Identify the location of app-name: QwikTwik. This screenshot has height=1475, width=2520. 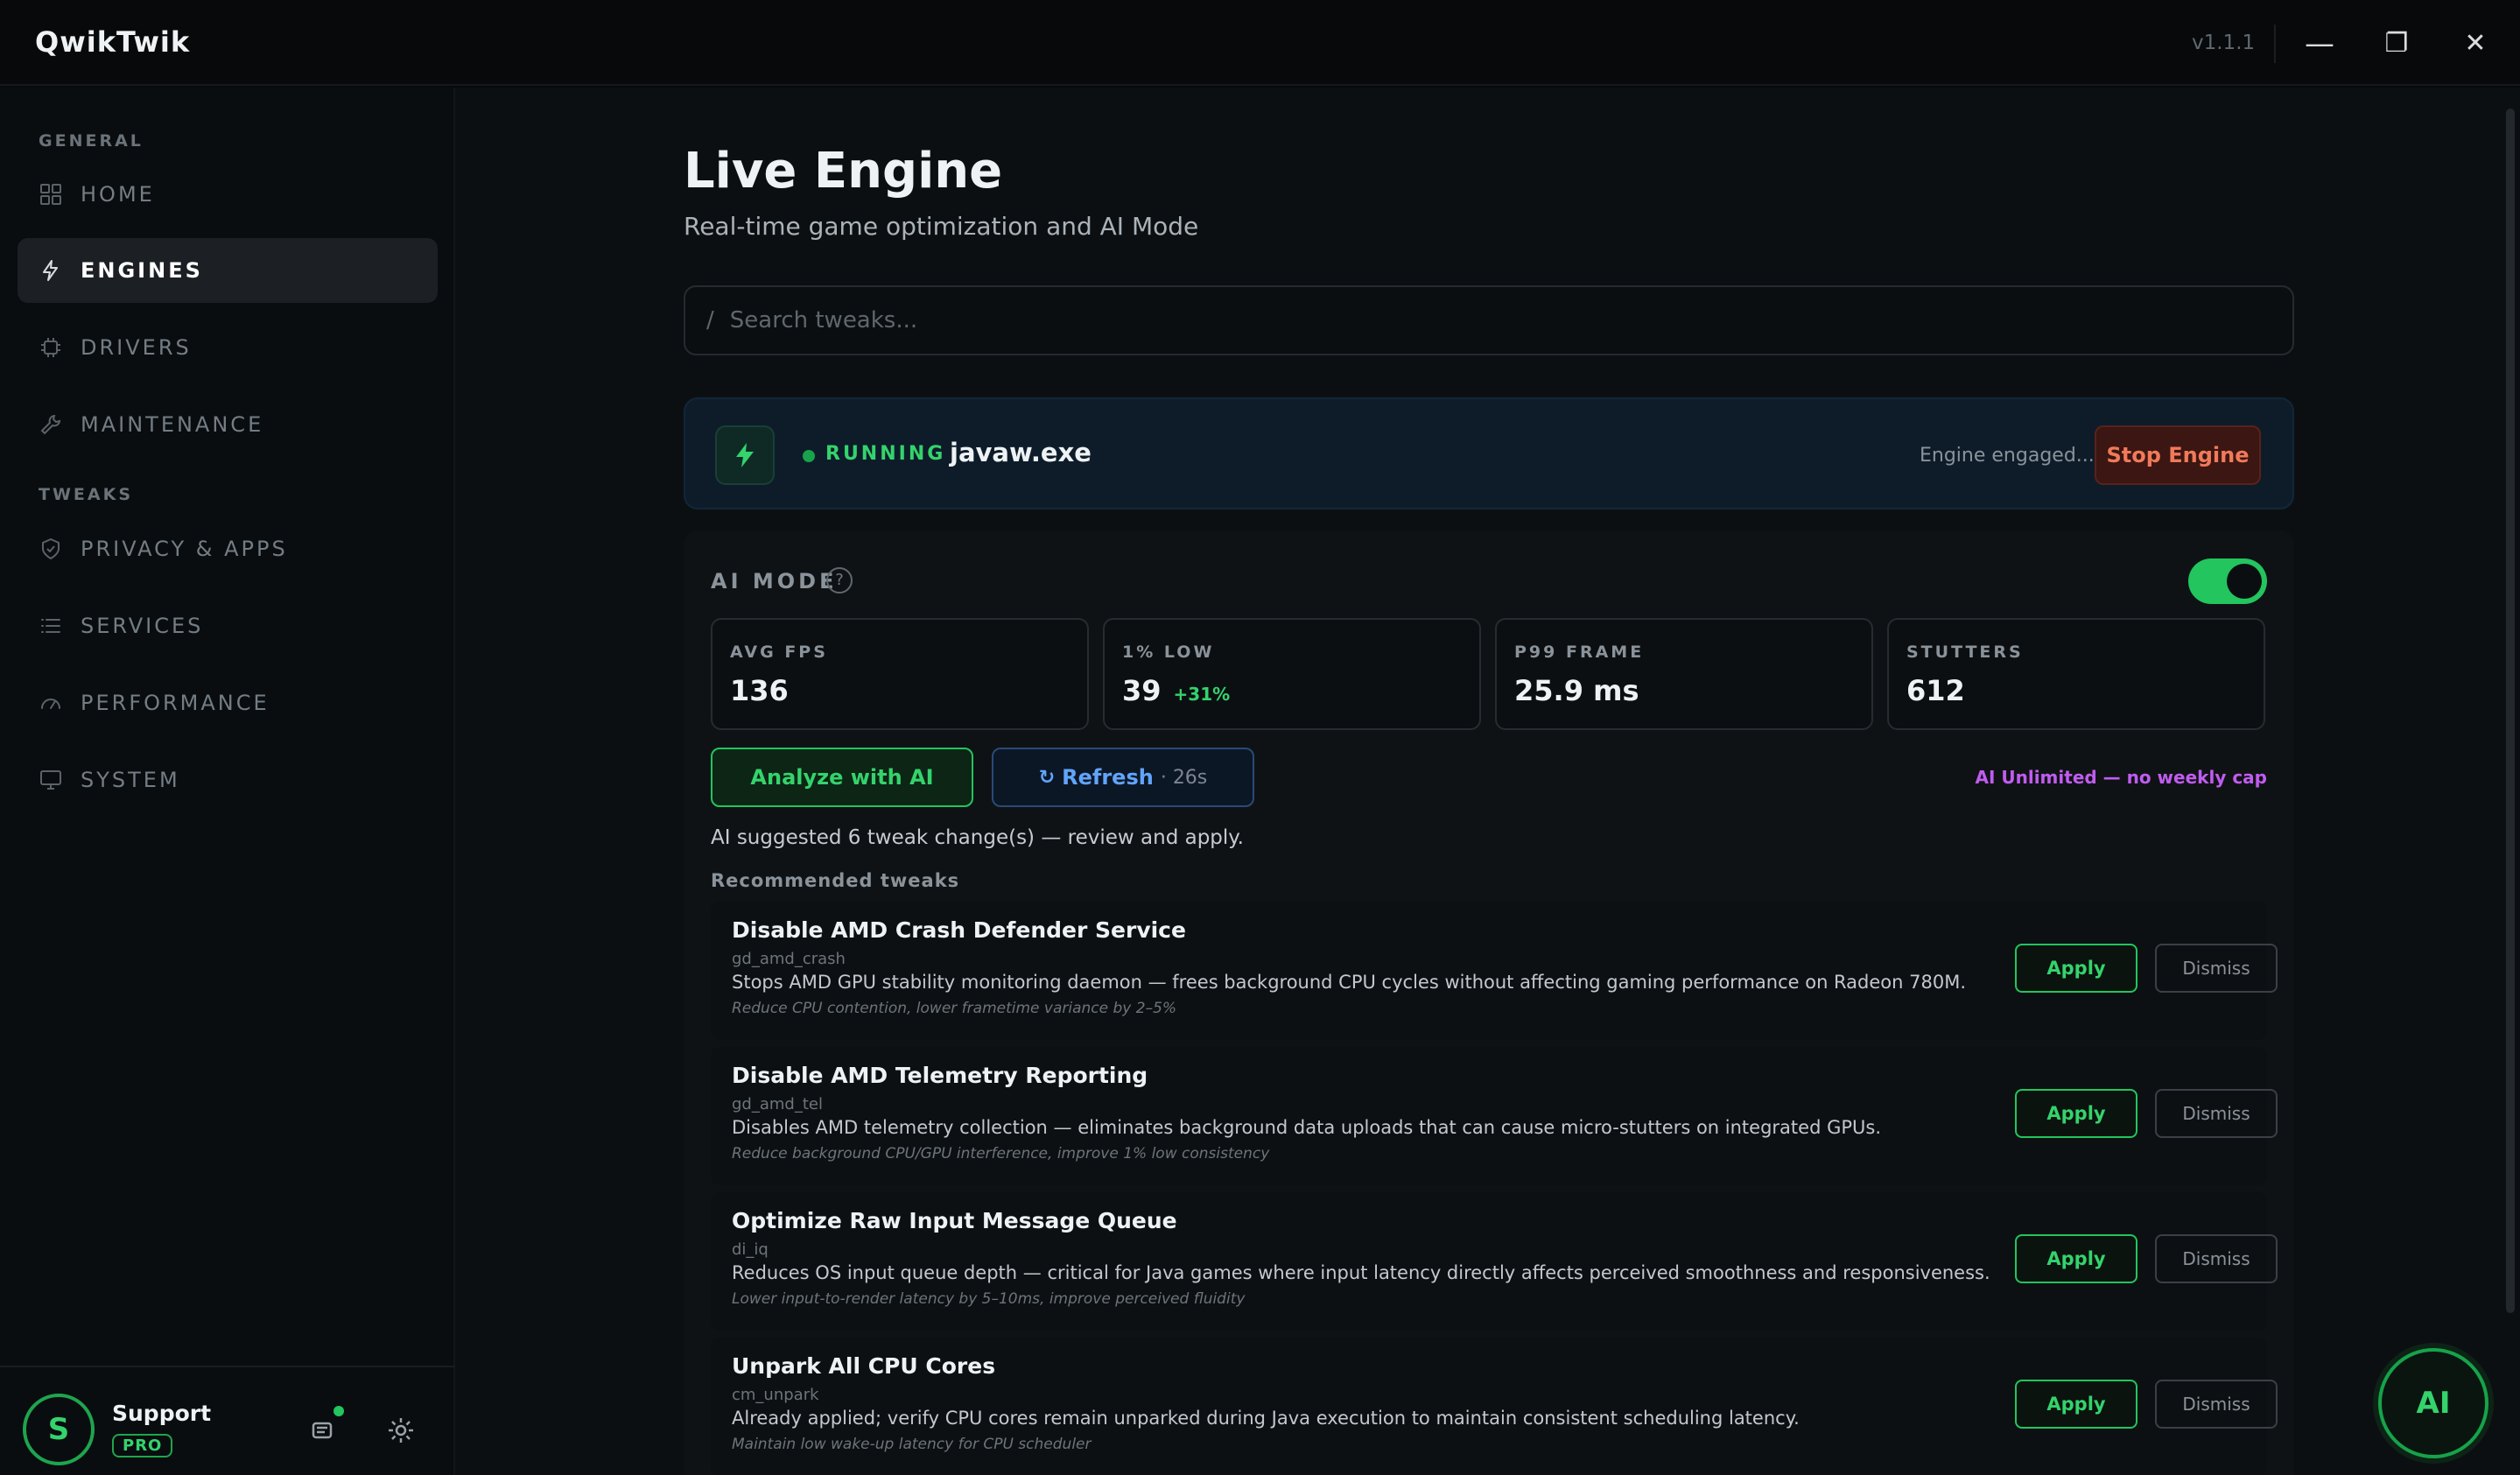
(113, 42).